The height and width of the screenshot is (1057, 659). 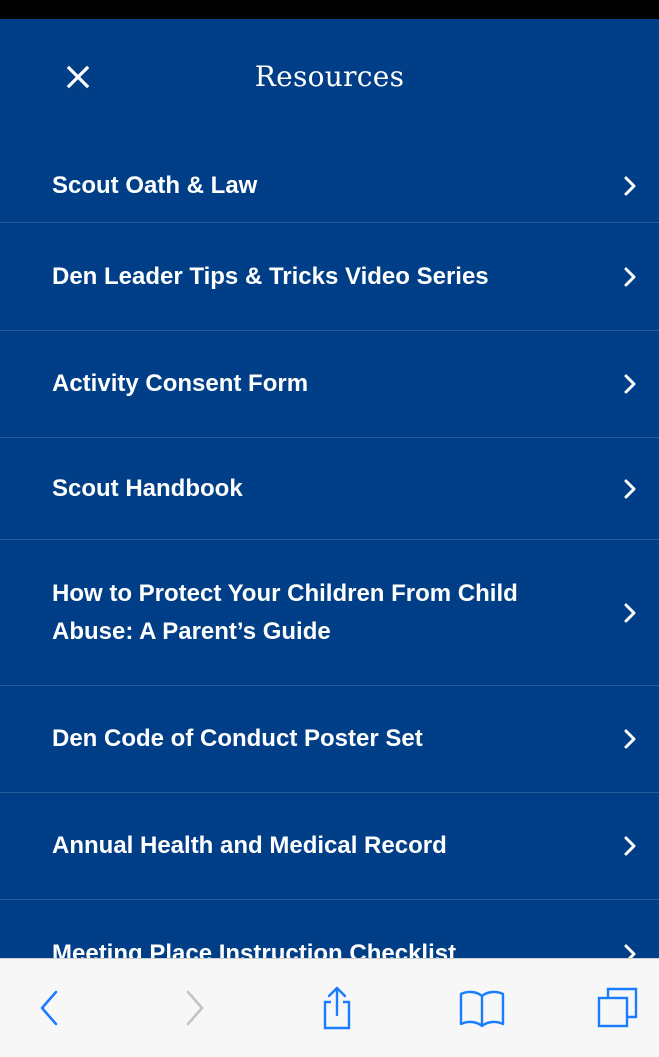 I want to click on back-button, so click(x=49, y=1008).